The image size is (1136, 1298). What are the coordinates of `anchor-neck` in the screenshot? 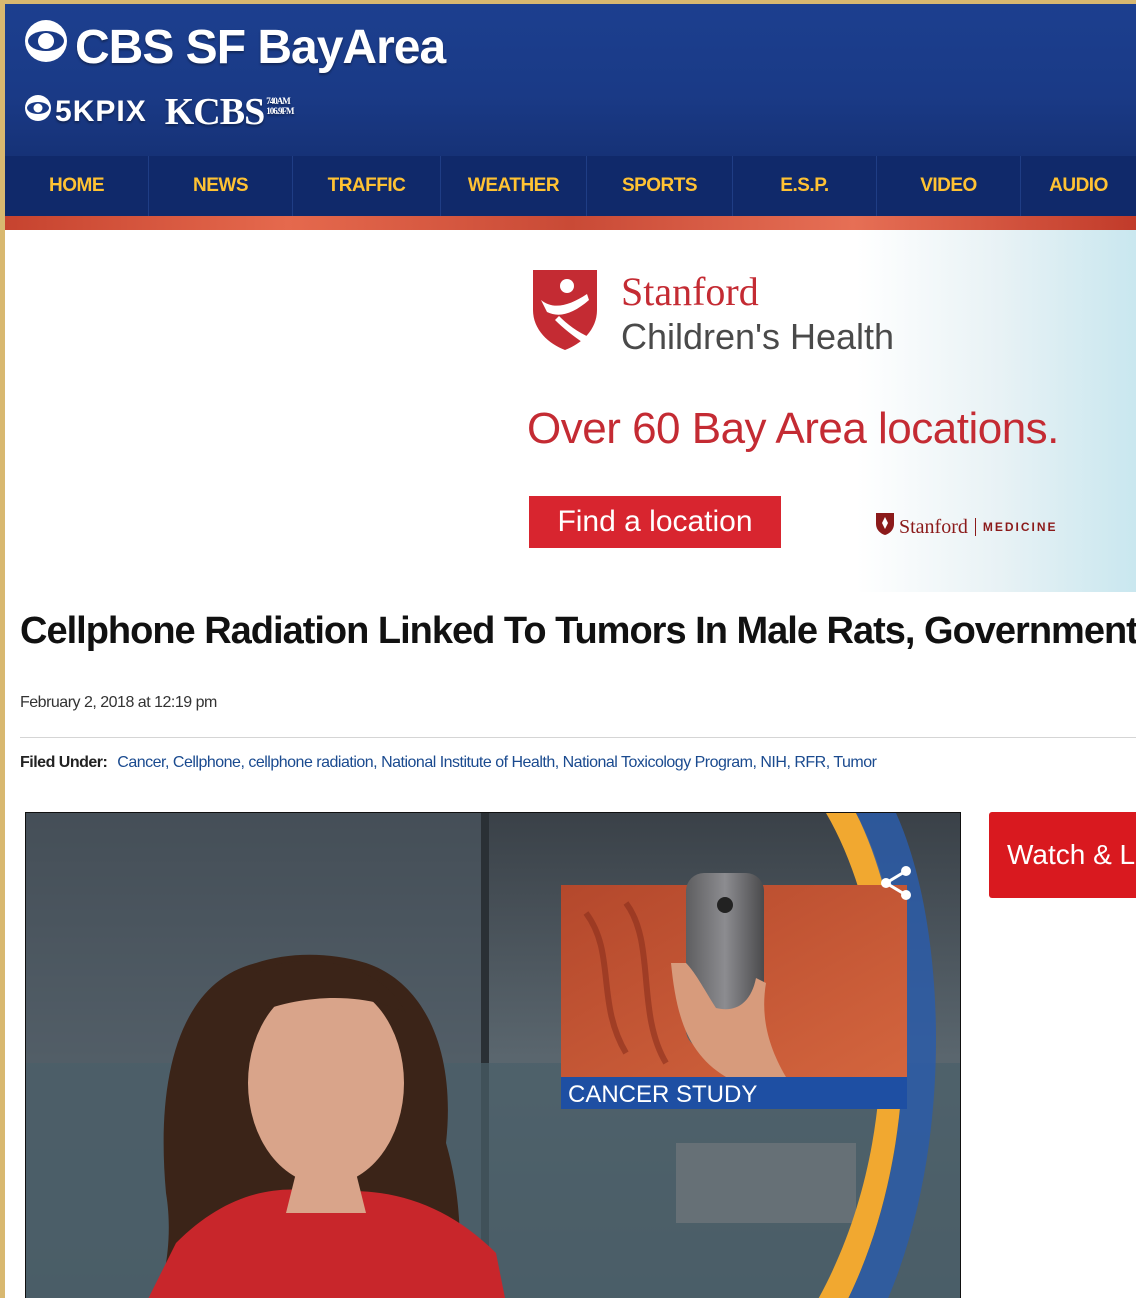 It's located at (326, 1193).